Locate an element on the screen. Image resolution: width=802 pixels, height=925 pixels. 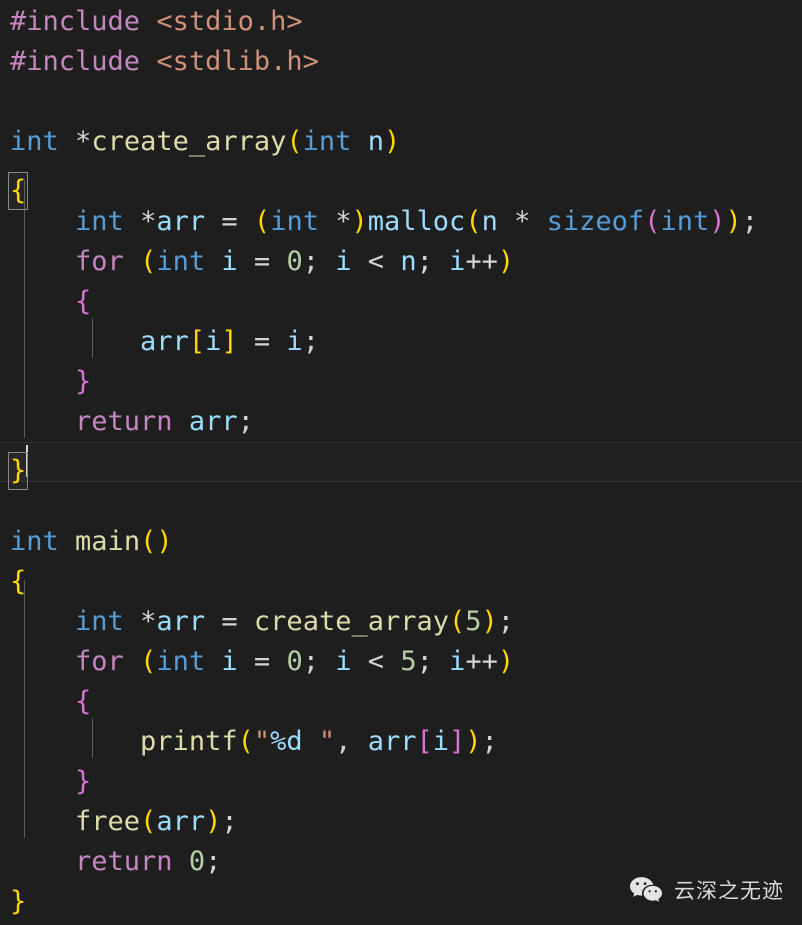
code-line-16: int *arr = create_array(5); is located at coordinates (401, 622).